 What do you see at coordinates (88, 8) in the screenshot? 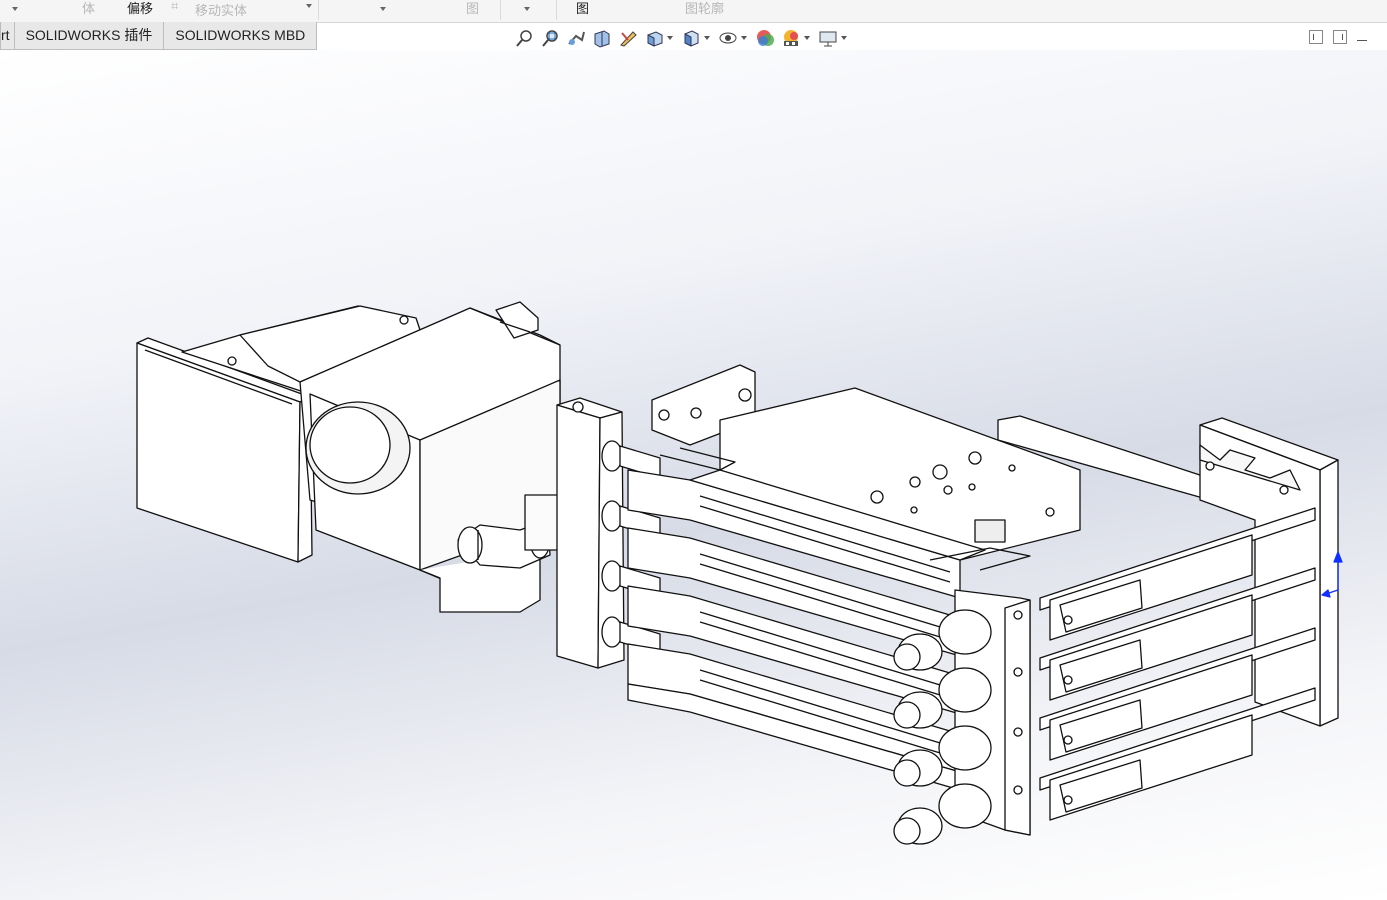
I see `ribbon-item-body: 体` at bounding box center [88, 8].